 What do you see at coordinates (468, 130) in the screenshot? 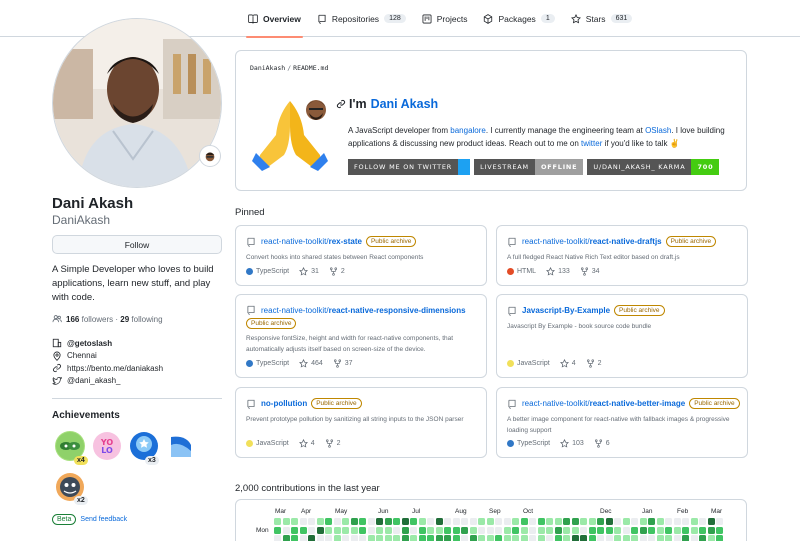
I see `bangalore-link: bangalore` at bounding box center [468, 130].